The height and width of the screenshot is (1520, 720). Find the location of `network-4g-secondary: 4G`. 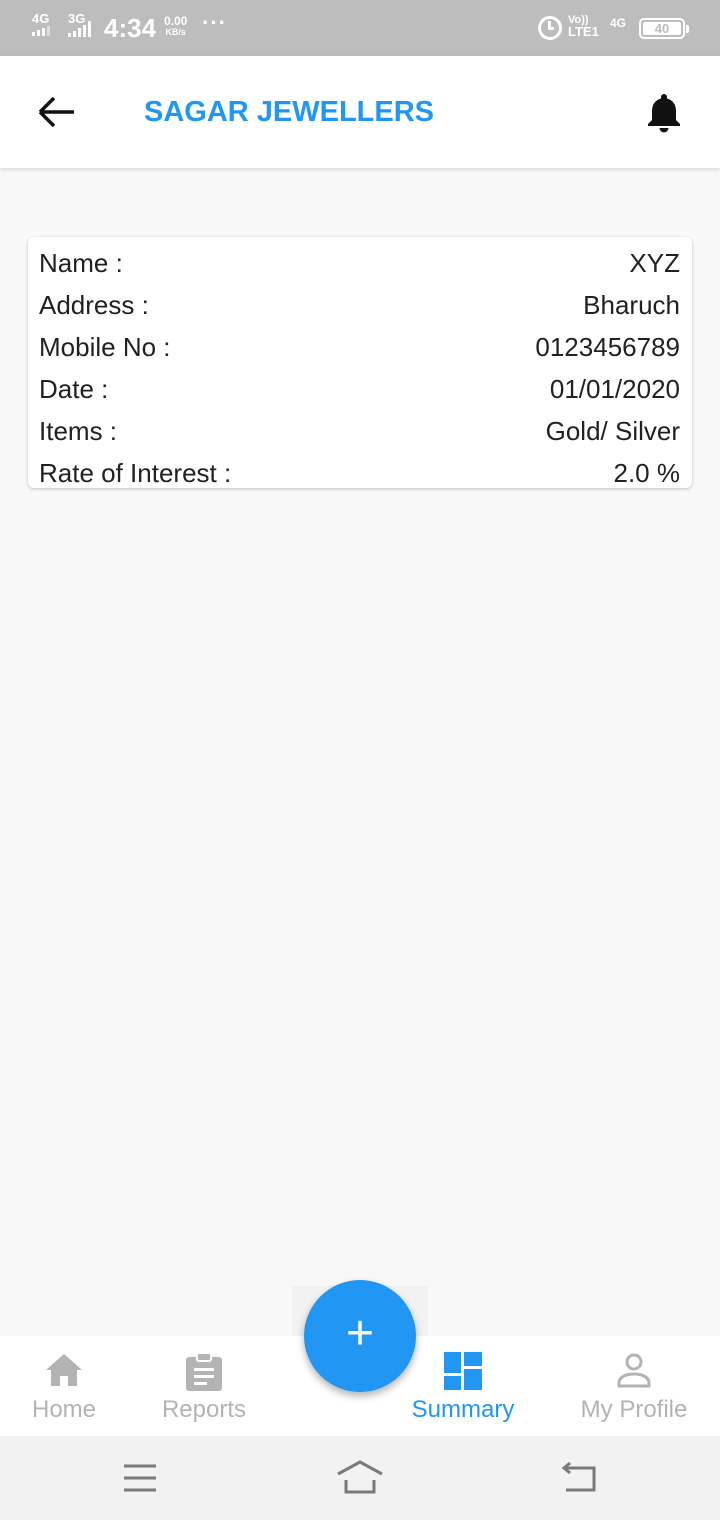

network-4g-secondary: 4G is located at coordinates (618, 23).